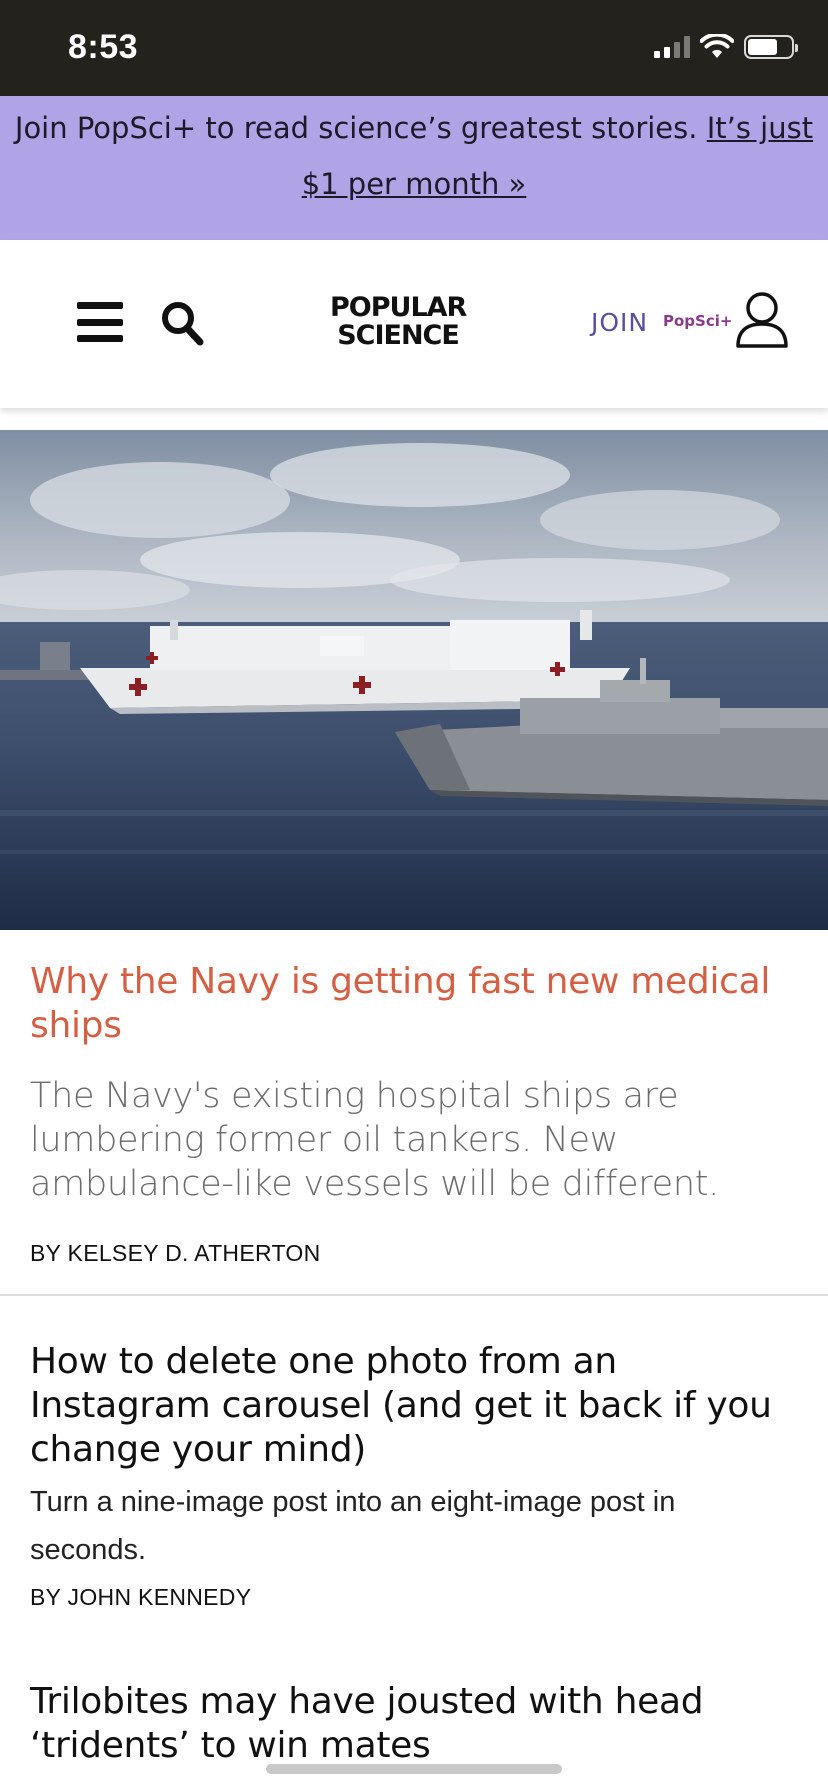 The height and width of the screenshot is (1792, 828). Describe the element at coordinates (398, 307) in the screenshot. I see `logo-line-popular: POPULAR` at that location.